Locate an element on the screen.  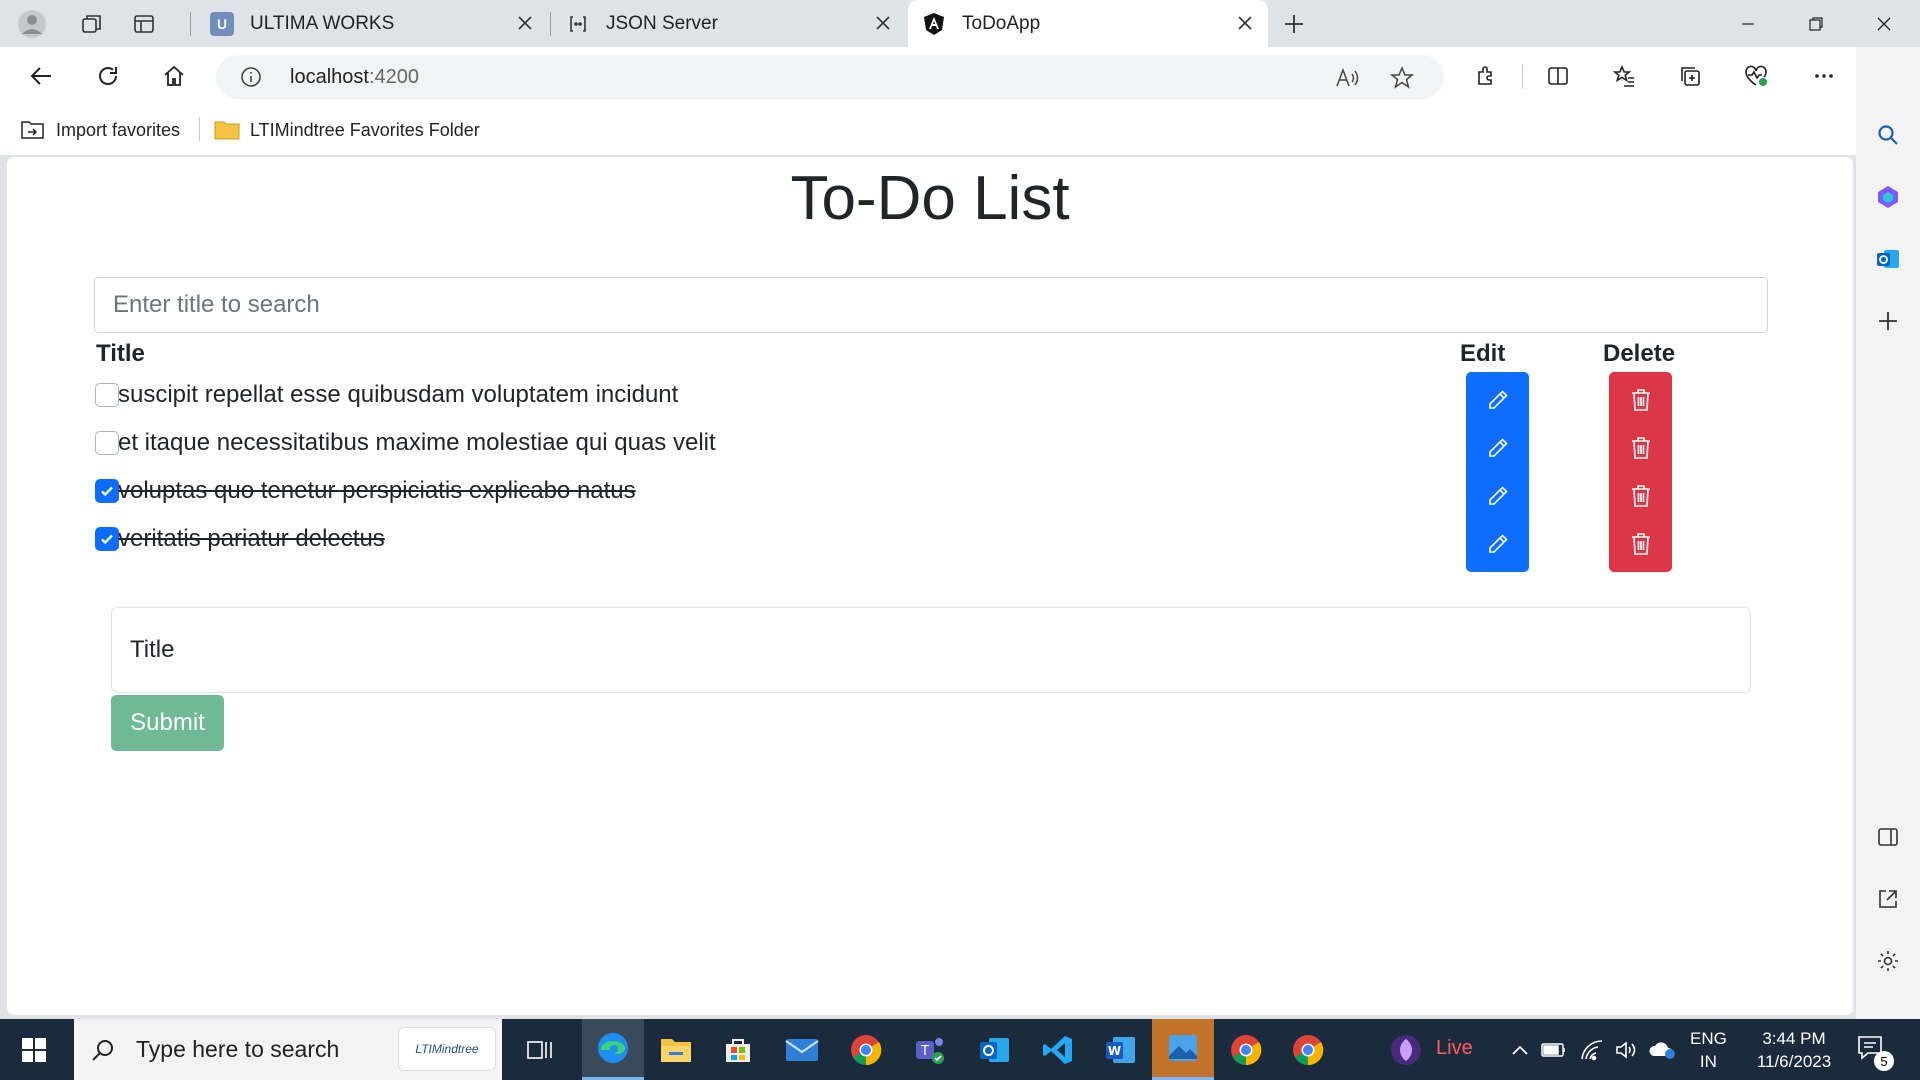
mail-icon is located at coordinates (802, 1049).